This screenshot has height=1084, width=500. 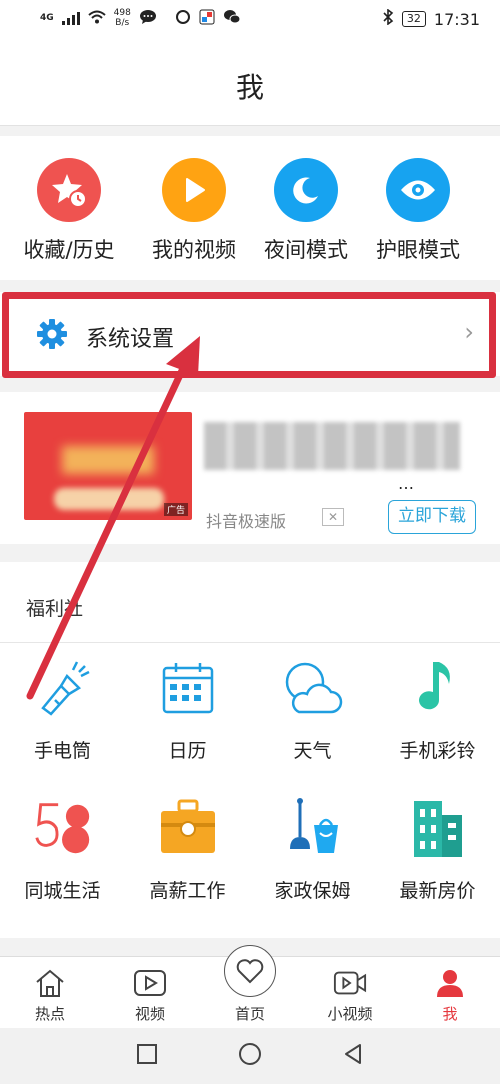 I want to click on home-button, so click(x=250, y=1056).